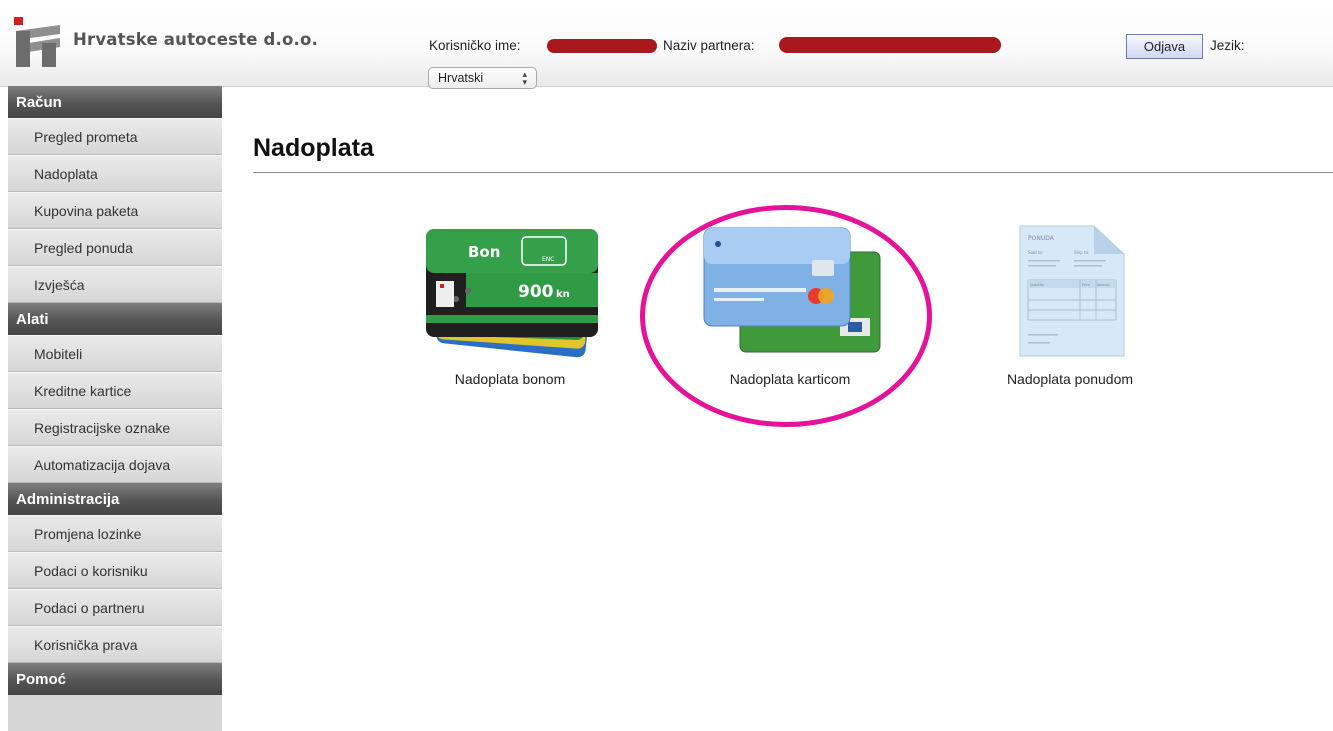 The height and width of the screenshot is (731, 1333). Describe the element at coordinates (115, 679) in the screenshot. I see `sidebar-section-pomoc: Pomoć` at that location.